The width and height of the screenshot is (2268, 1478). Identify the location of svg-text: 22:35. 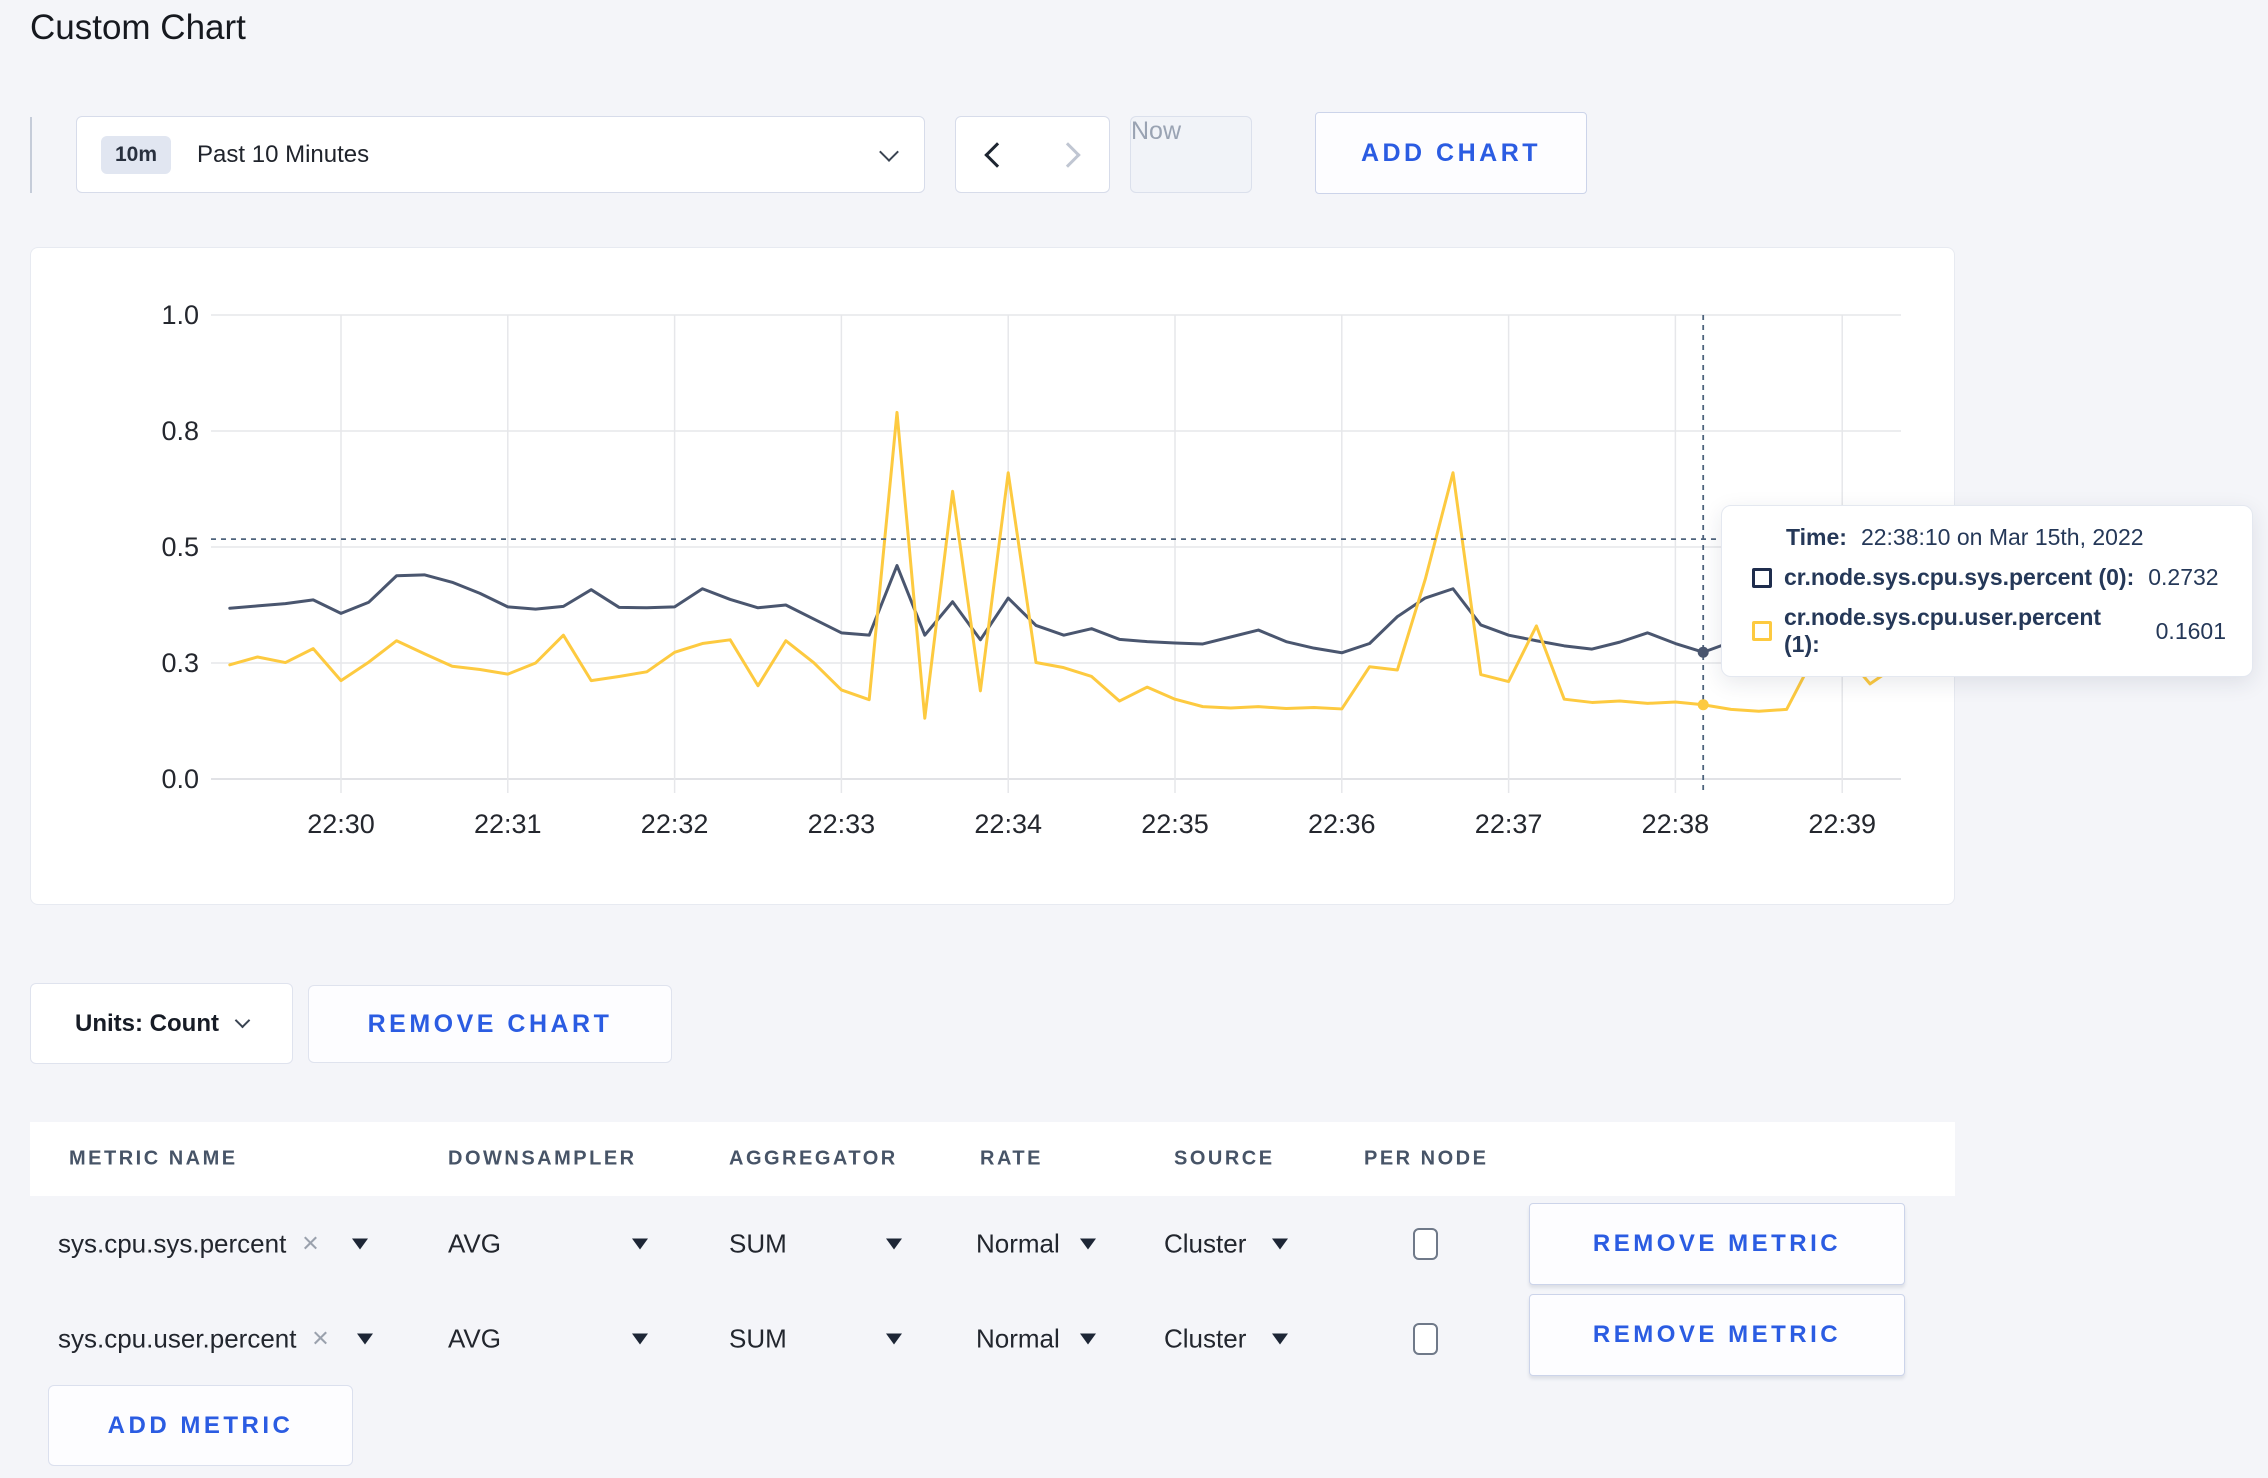
(1175, 824).